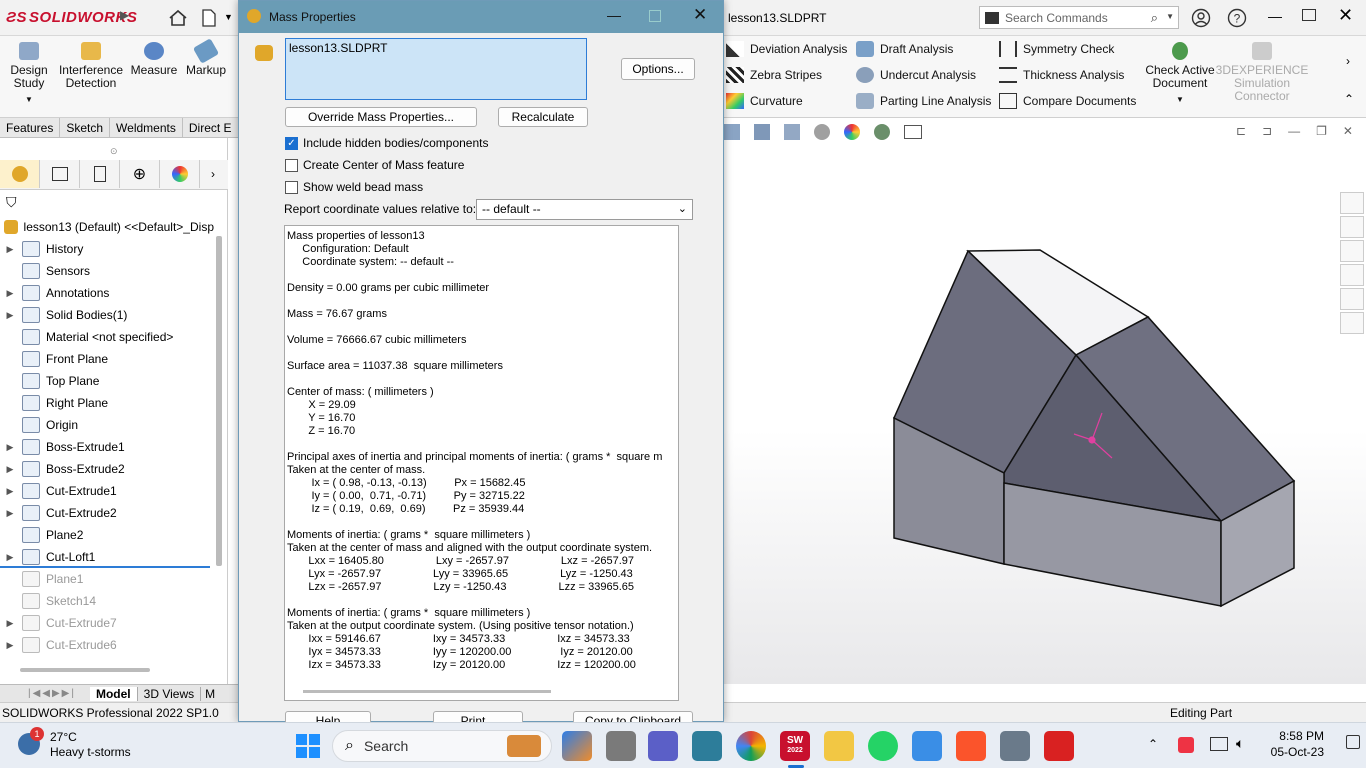 The width and height of the screenshot is (1366, 768). What do you see at coordinates (1180, 99) in the screenshot?
I see `check-dropdown-icon: ▼` at bounding box center [1180, 99].